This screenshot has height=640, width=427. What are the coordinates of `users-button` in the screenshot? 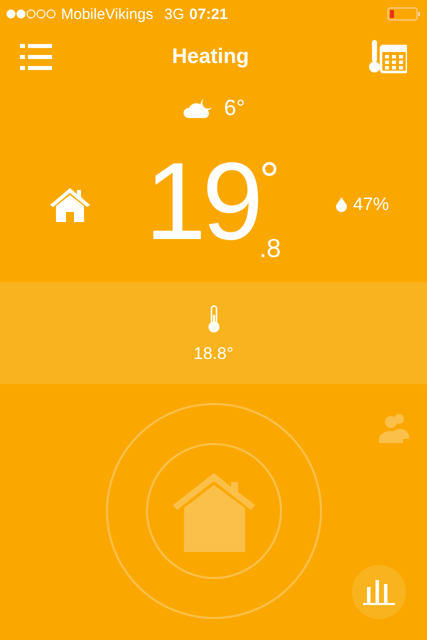 It's located at (394, 427).